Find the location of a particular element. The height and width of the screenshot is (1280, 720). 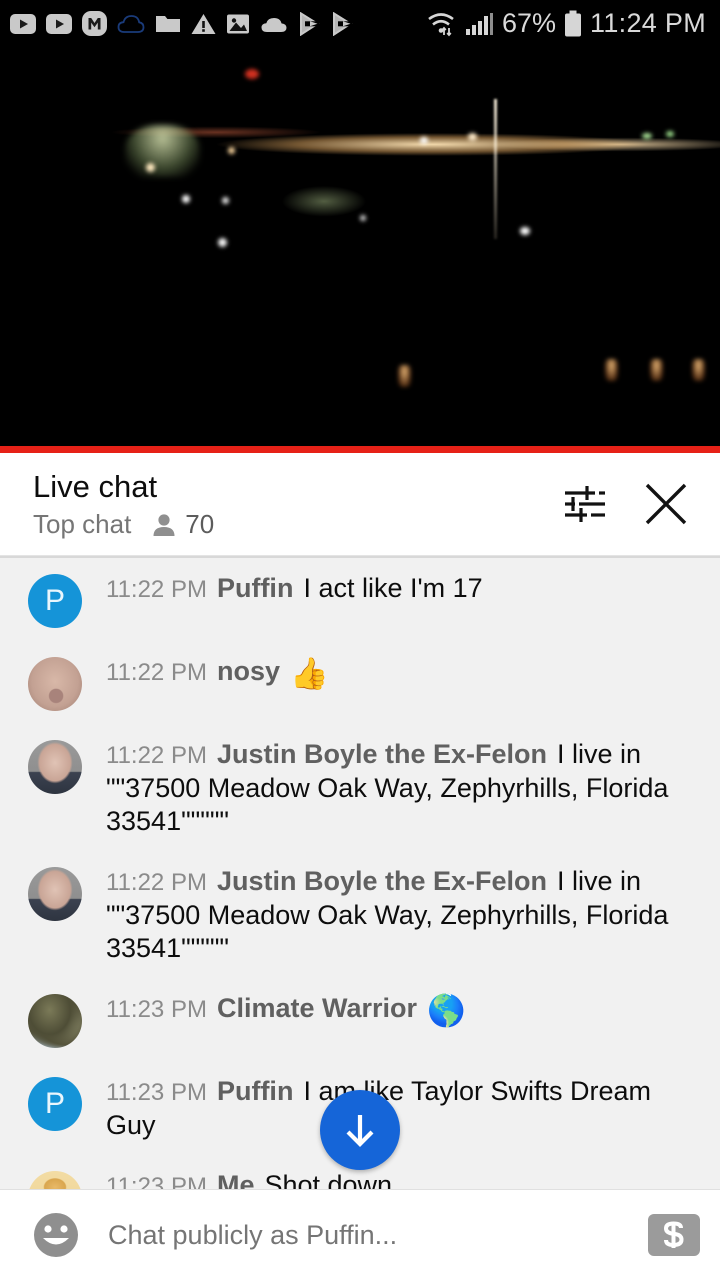

message-text: Shot down is located at coordinates (328, 1179).